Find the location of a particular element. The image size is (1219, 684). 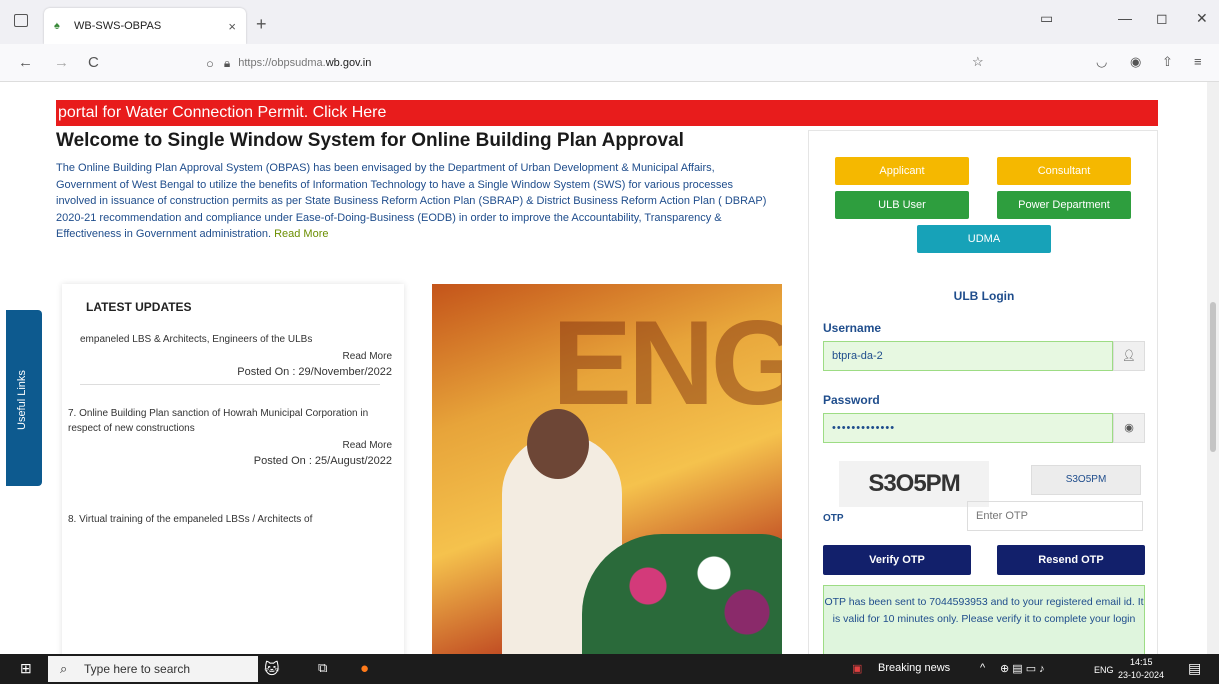

browser-tab: ♠ WB-SWS-OBPAS × is located at coordinates (145, 26).